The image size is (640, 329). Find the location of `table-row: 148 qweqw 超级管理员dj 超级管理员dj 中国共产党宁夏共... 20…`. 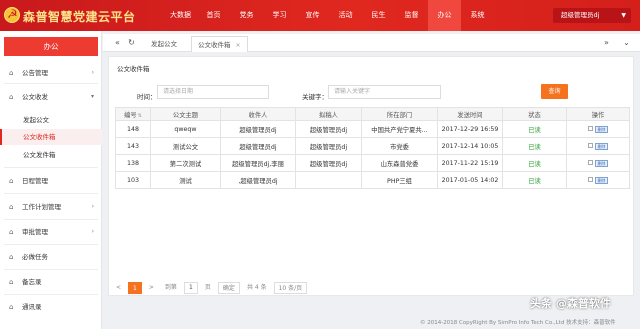

table-row: 148 qweqw 超级管理员dj 超级管理员dj 中国共产党宁夏共... 20… is located at coordinates (372, 129).